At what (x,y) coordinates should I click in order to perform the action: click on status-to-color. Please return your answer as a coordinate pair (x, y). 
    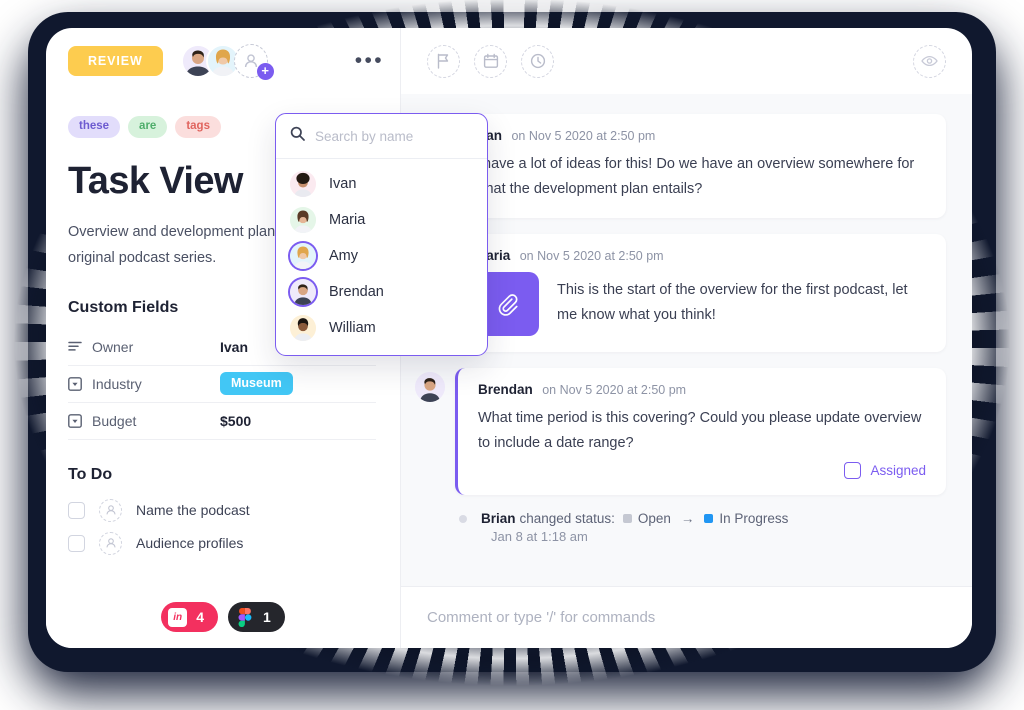
    Looking at the image, I should click on (709, 518).